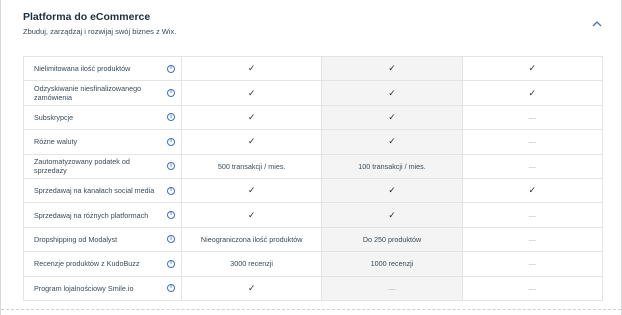  I want to click on feature-label: Nielimitowana ilość produktów, so click(82, 69).